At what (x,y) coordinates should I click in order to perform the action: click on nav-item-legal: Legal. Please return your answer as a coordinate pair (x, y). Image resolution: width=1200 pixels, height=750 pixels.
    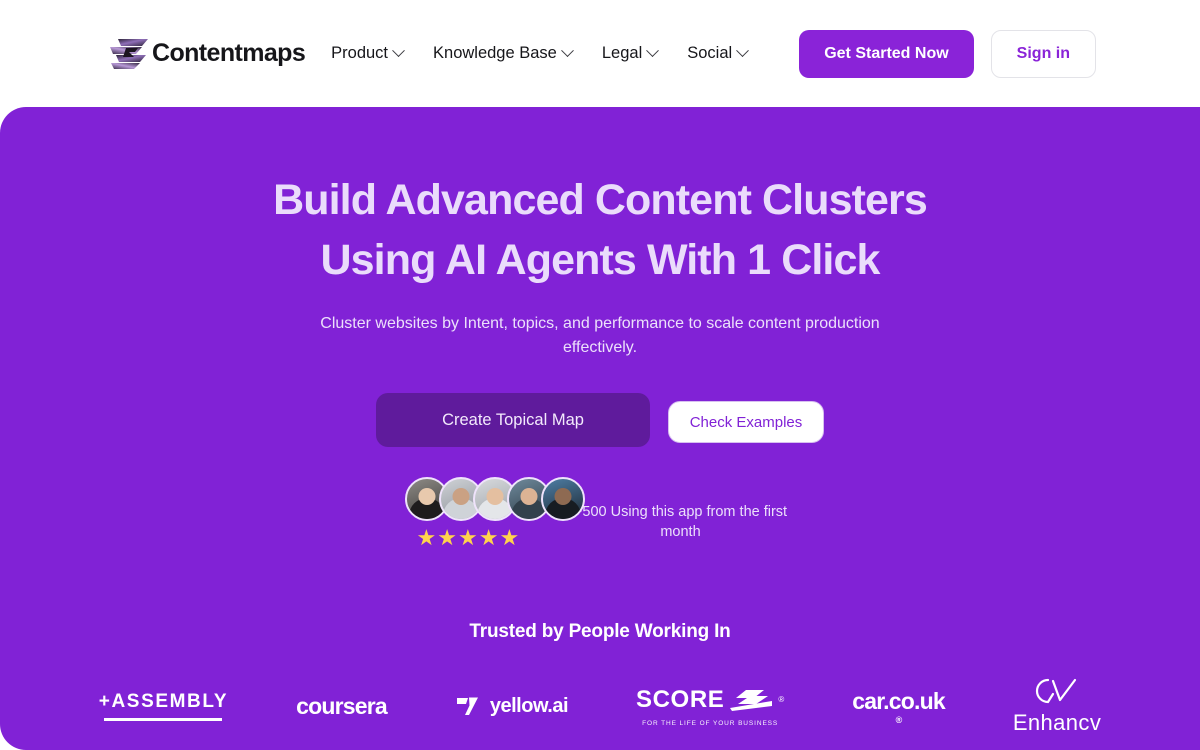
    Looking at the image, I should click on (630, 53).